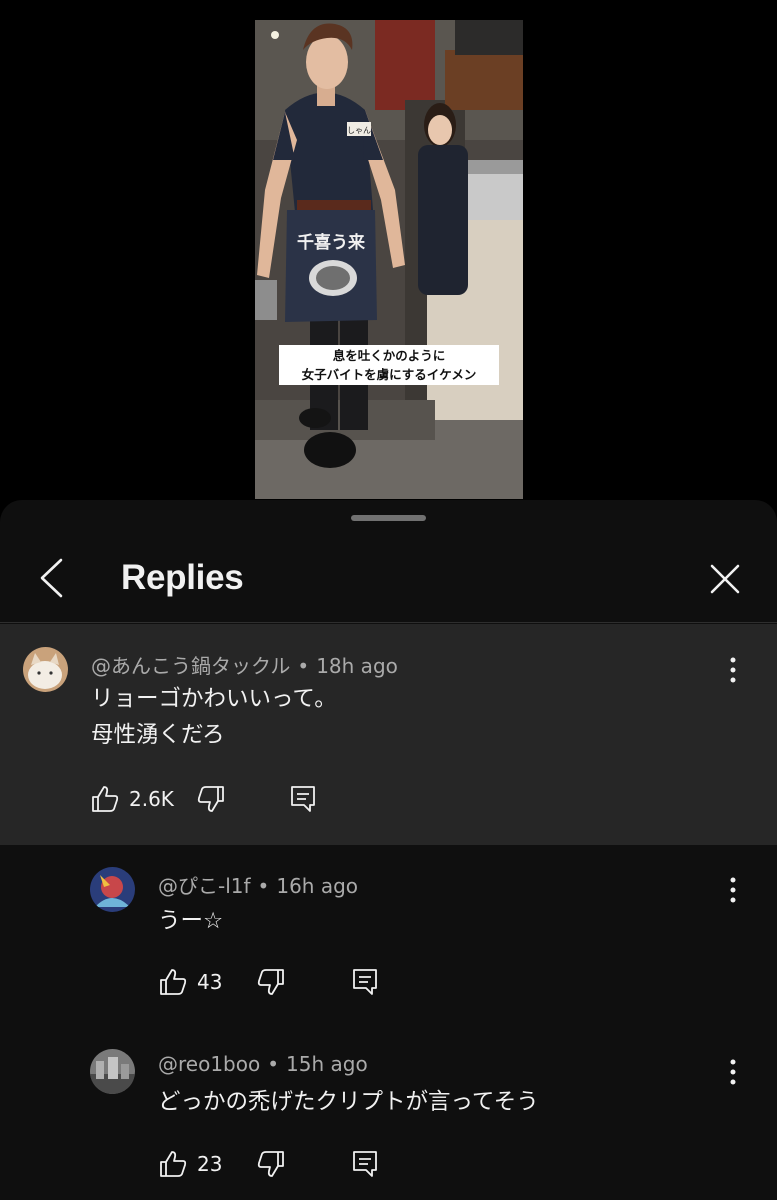  Describe the element at coordinates (389, 374) in the screenshot. I see `caption-line-2: 女子バイトを虜にするイケメン` at that location.